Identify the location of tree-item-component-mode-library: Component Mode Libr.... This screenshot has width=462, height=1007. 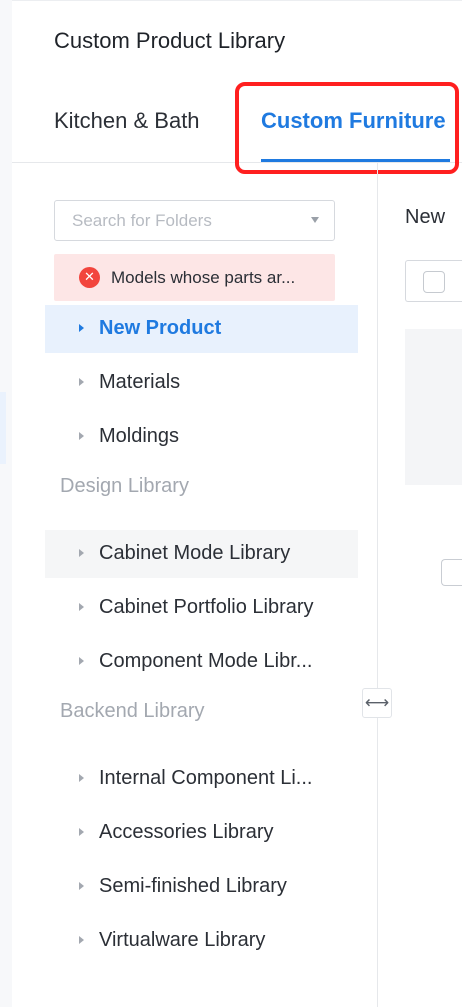
(201, 662).